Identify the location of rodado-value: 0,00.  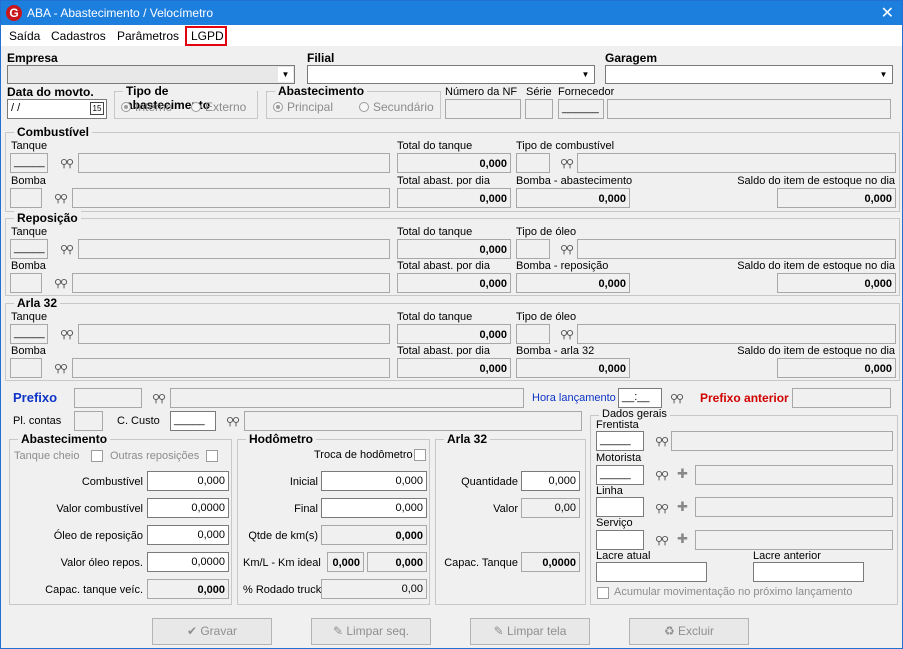
(374, 589).